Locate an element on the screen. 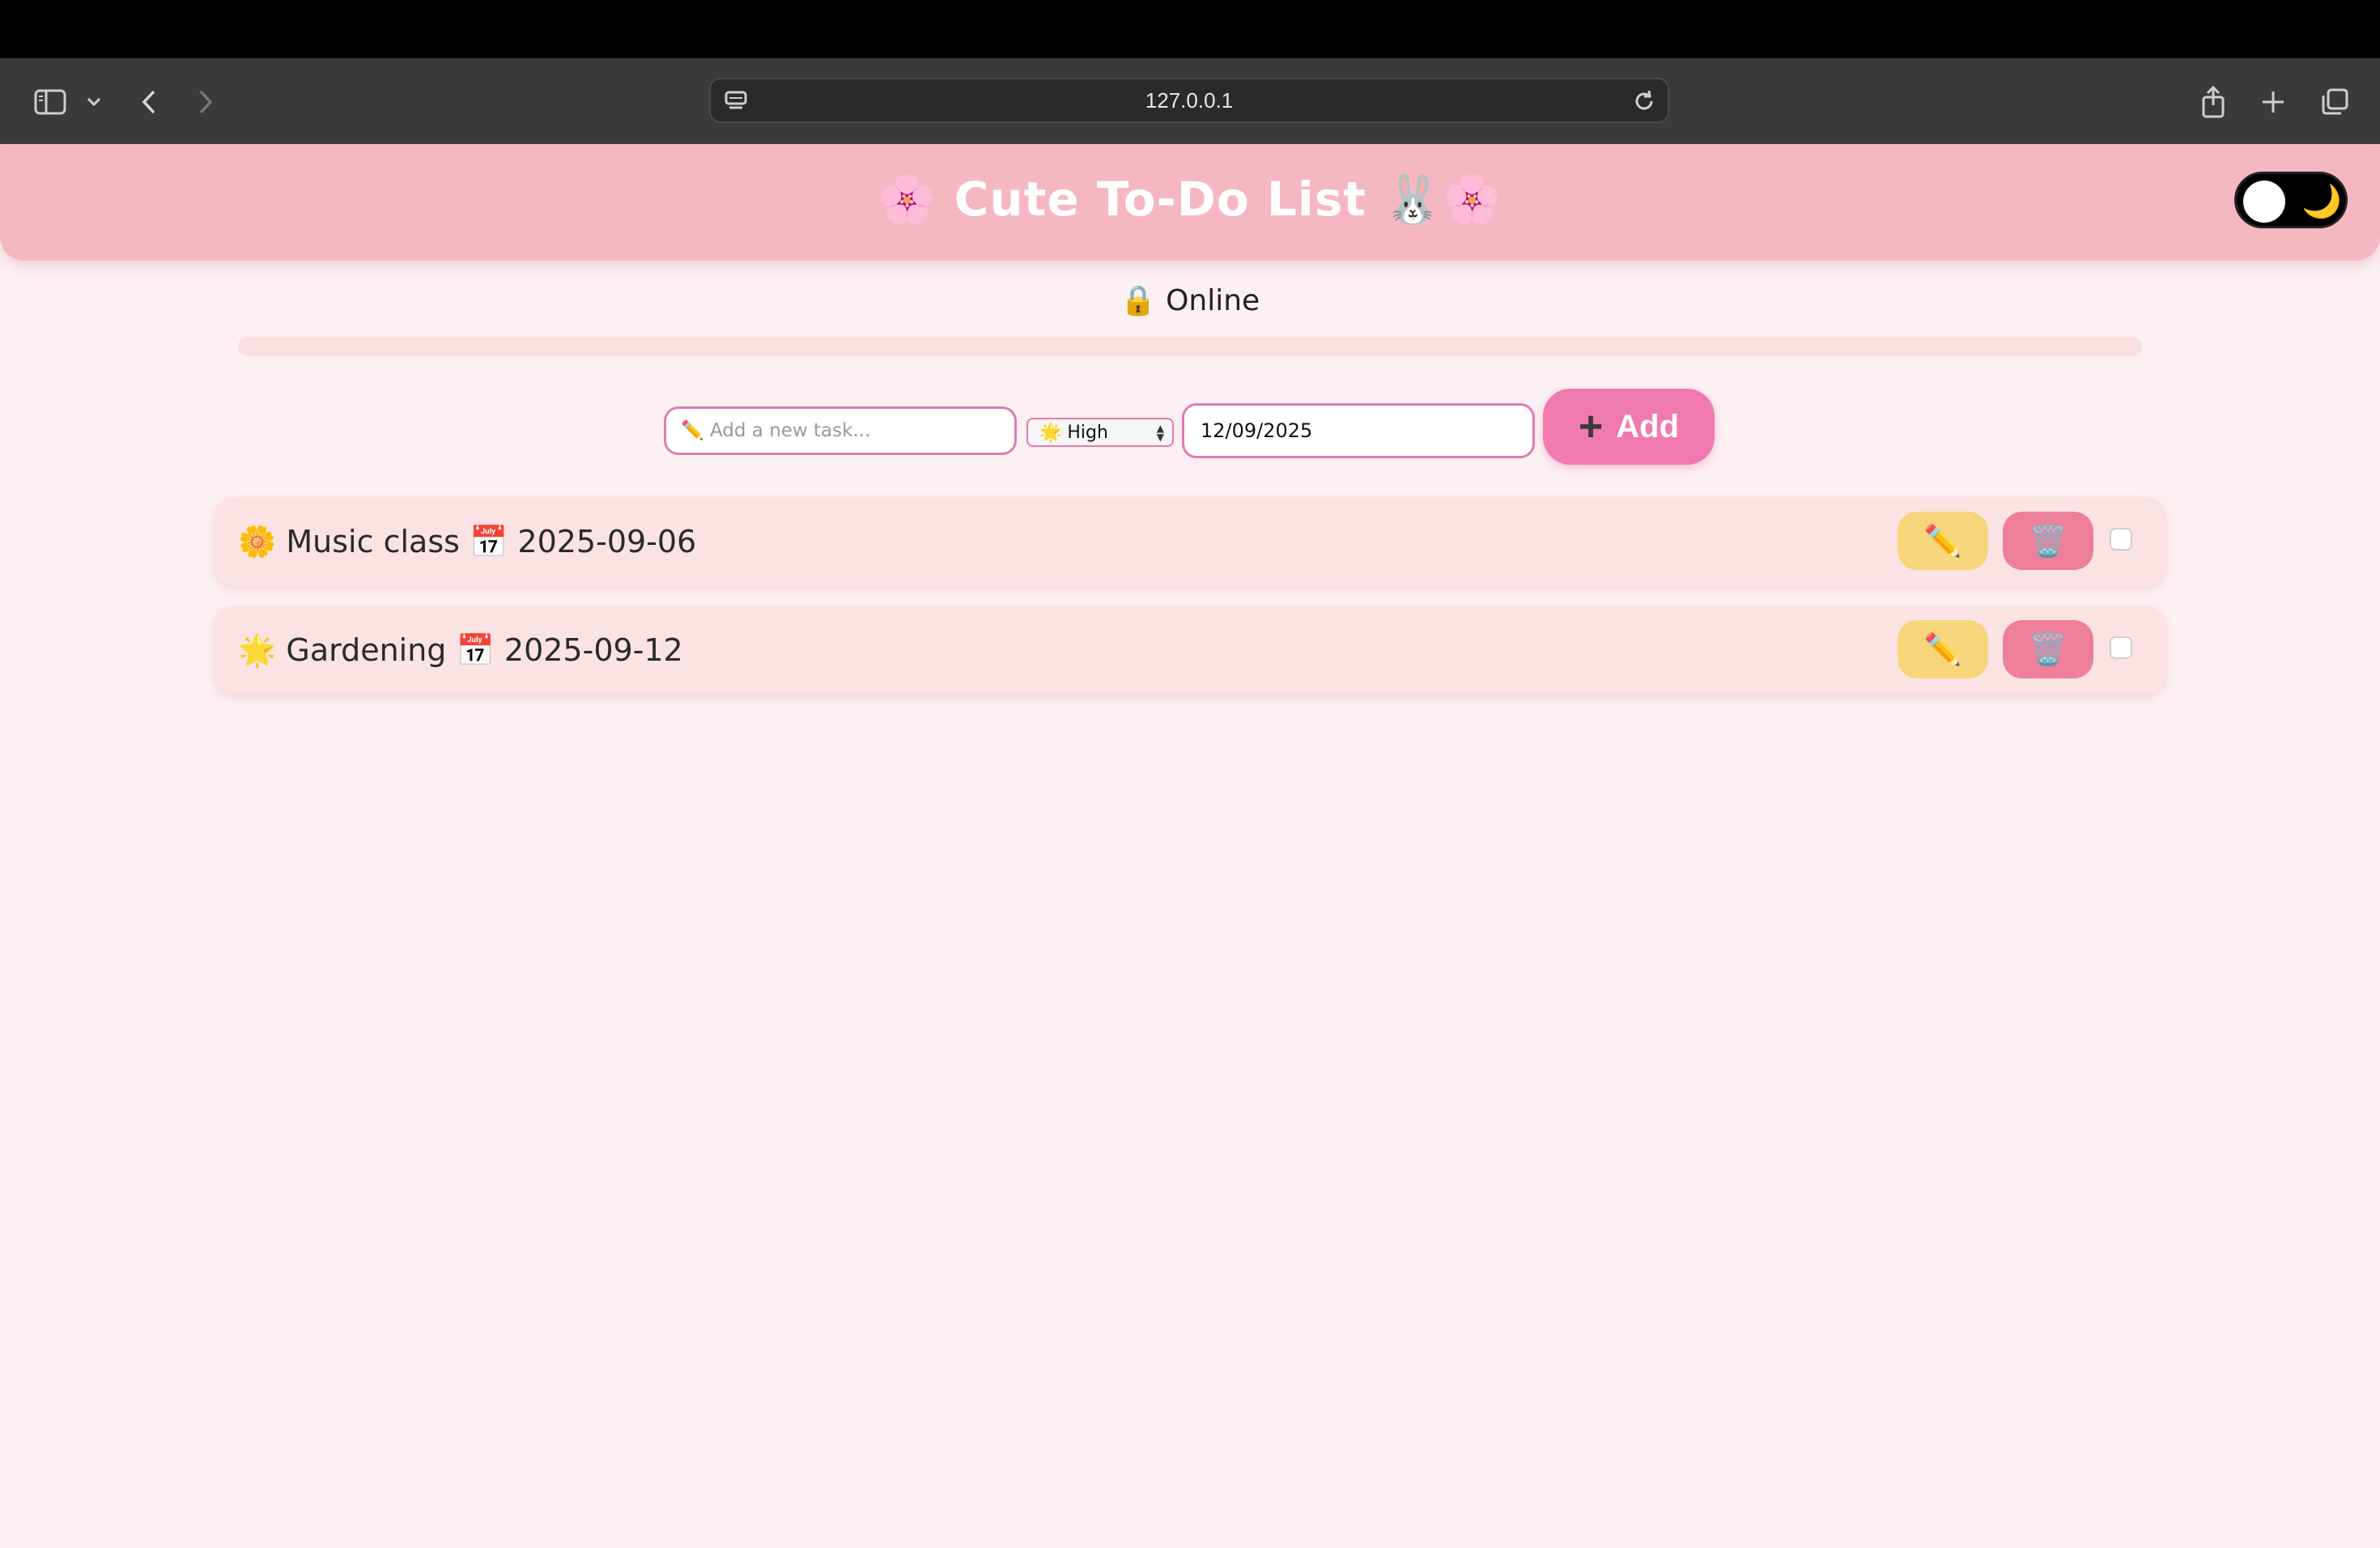  task-item: 🌼 Music class 📅 2025-09-06 ✏️ 🗑️ is located at coordinates (1190, 541).